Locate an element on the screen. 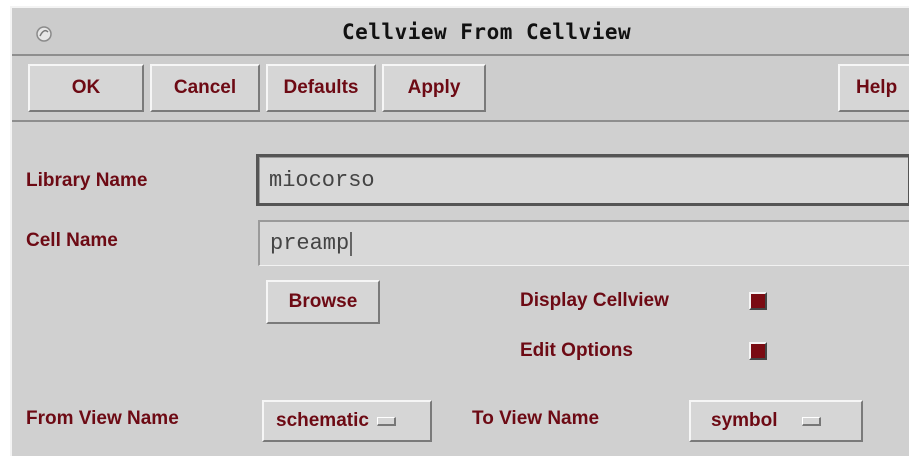  library-name-field: miocorso is located at coordinates (582, 180).